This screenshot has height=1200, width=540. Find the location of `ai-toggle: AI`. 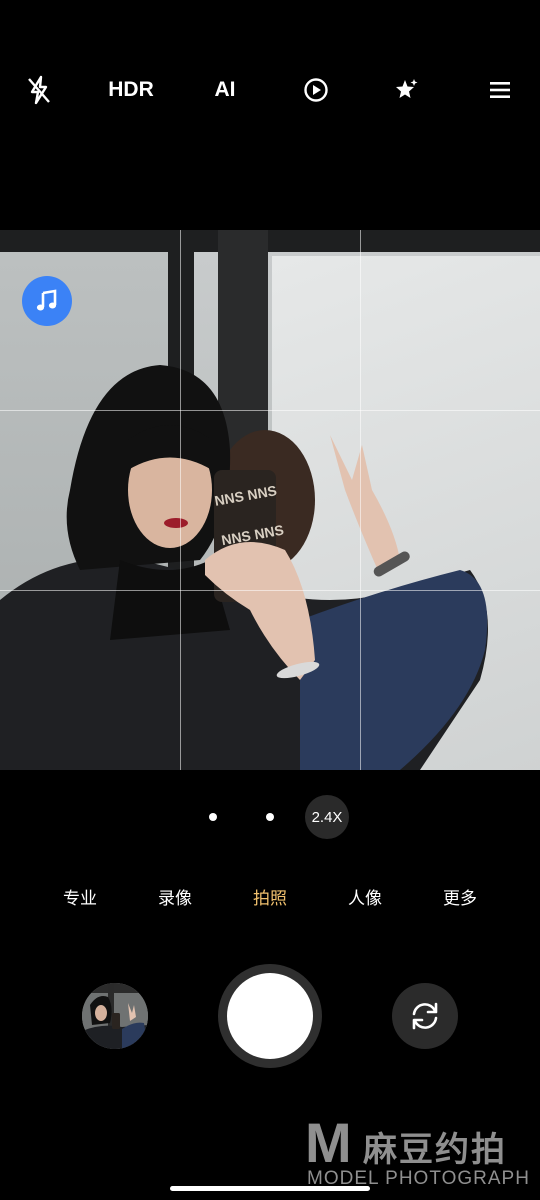

ai-toggle: AI is located at coordinates (225, 90).